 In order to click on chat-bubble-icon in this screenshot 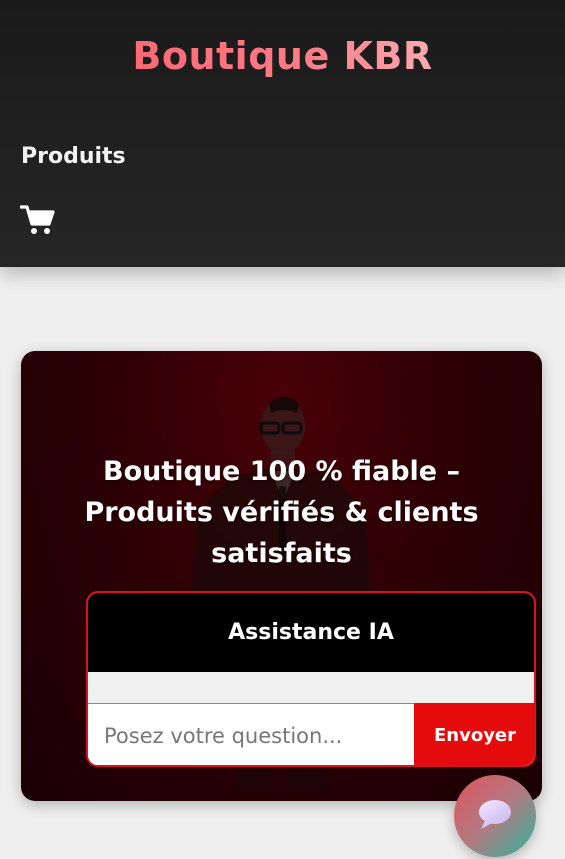, I will do `click(495, 816)`.